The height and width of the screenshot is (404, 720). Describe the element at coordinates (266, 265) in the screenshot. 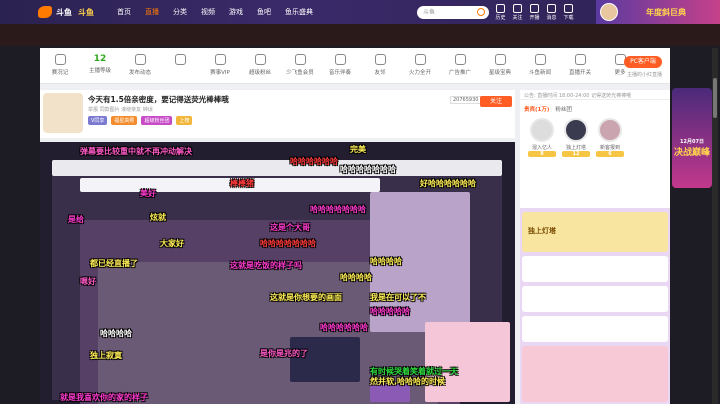

I see `danmaku-comment: 这就是吃饭的样子吗` at that location.